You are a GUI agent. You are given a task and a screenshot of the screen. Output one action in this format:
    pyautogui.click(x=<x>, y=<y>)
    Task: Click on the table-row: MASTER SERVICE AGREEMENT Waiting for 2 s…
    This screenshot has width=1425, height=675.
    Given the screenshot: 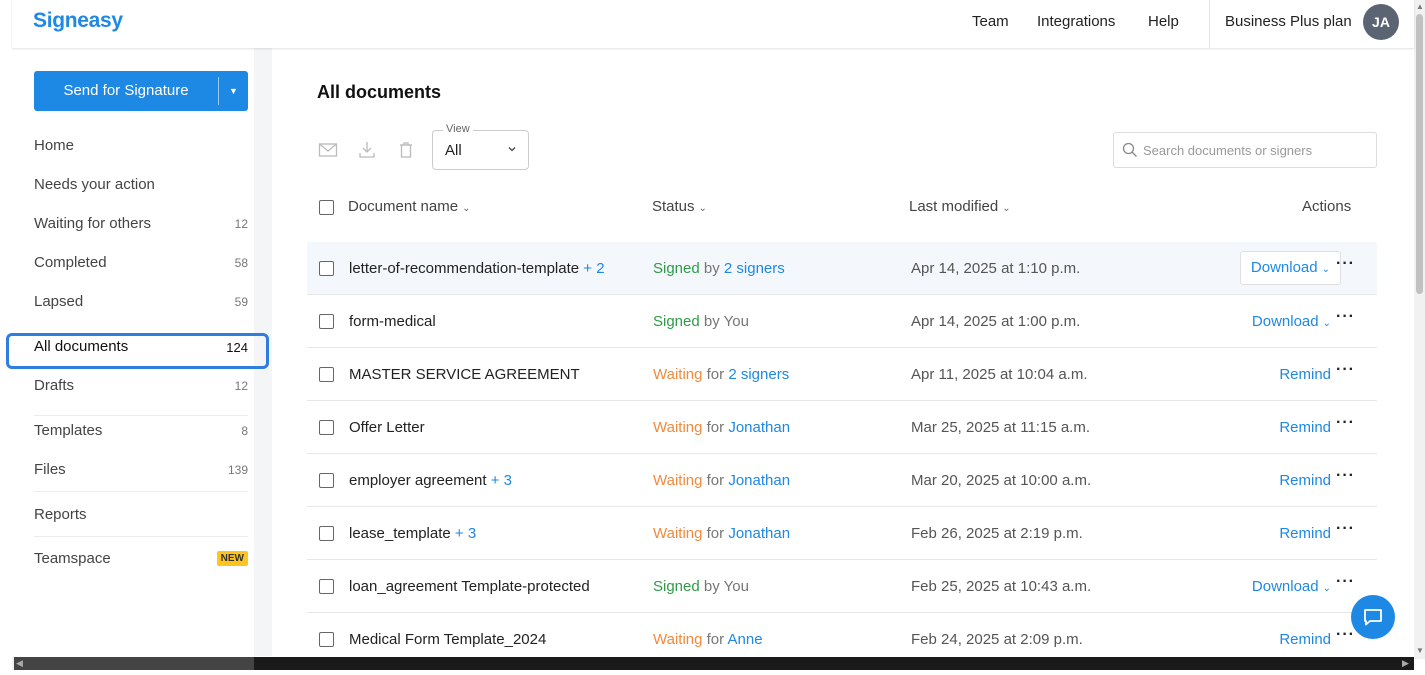 What is the action you would take?
    pyautogui.click(x=842, y=374)
    